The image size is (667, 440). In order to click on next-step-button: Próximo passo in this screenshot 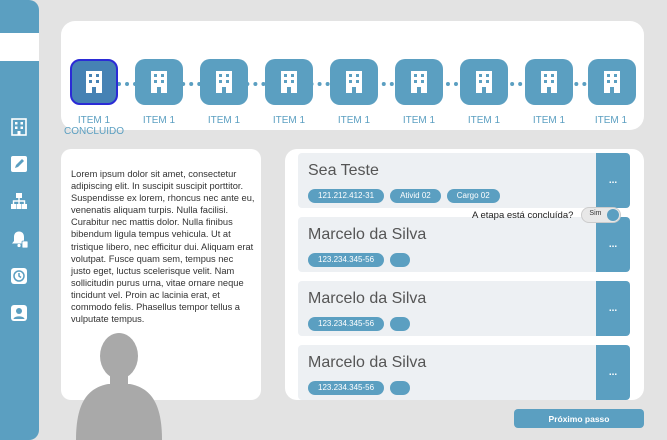, I will do `click(579, 418)`.